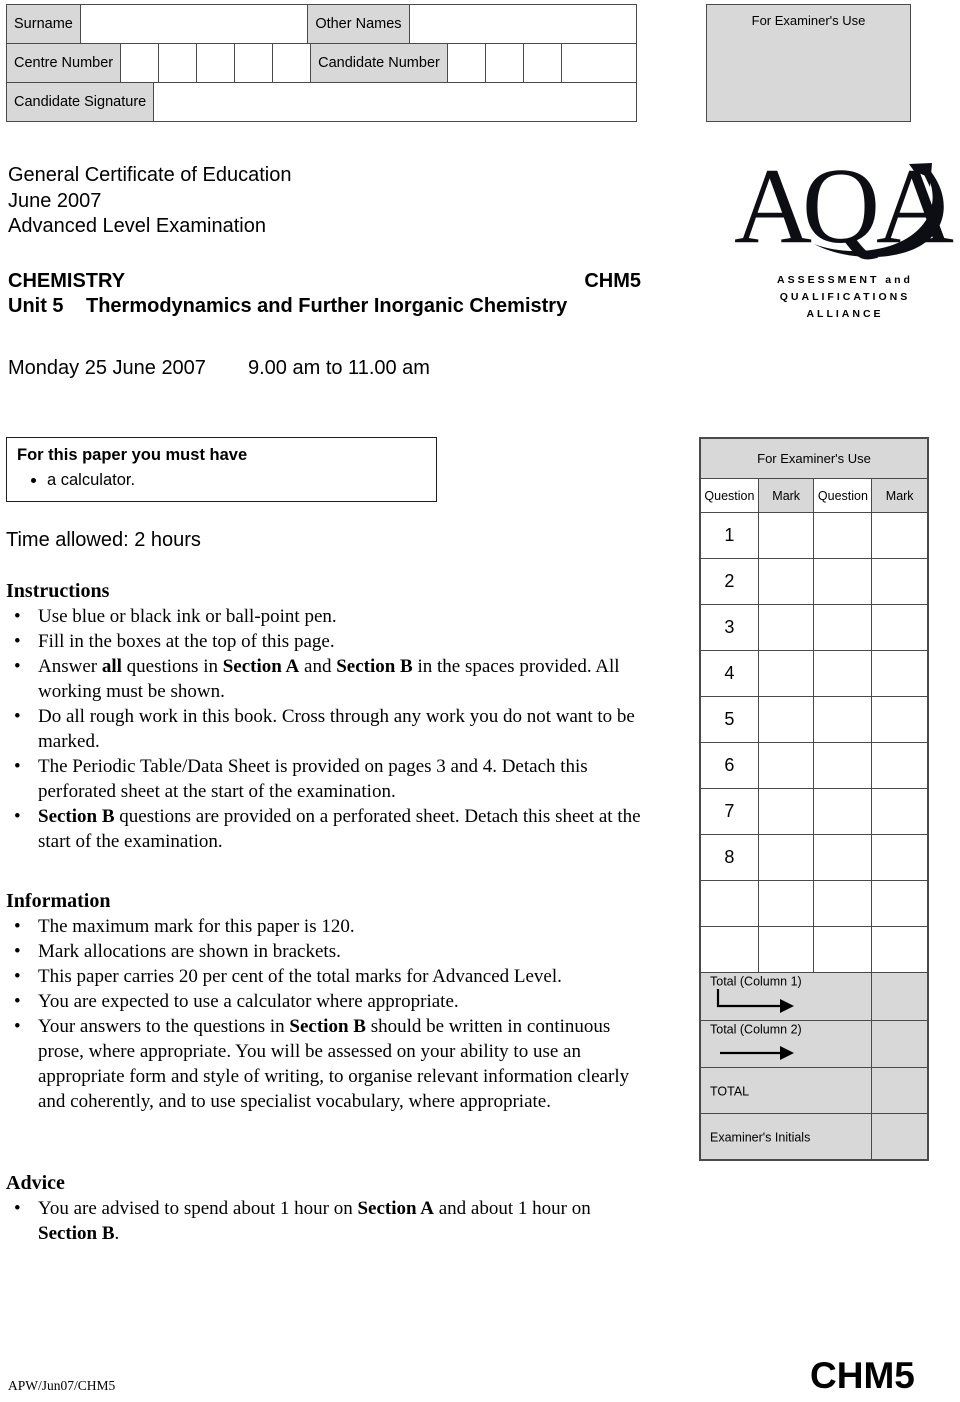 The width and height of the screenshot is (960, 1402). Describe the element at coordinates (81, 102) in the screenshot. I see `candidate-signature-label: Candidate Signature` at that location.